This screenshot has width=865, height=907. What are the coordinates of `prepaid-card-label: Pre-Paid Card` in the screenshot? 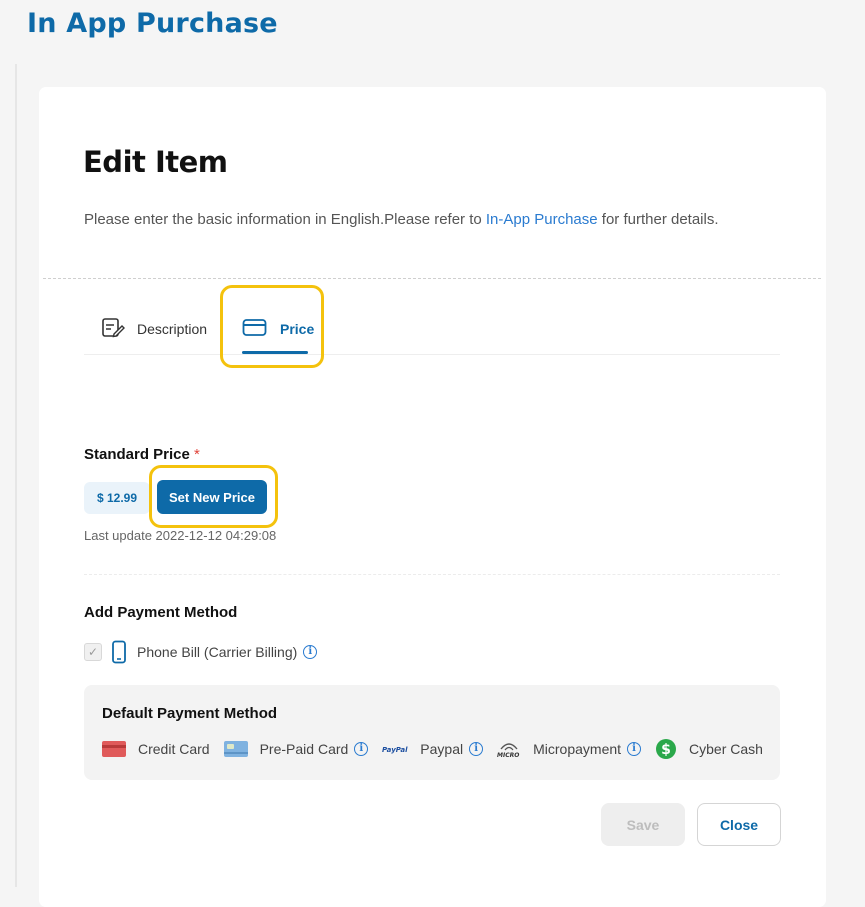 It's located at (304, 749).